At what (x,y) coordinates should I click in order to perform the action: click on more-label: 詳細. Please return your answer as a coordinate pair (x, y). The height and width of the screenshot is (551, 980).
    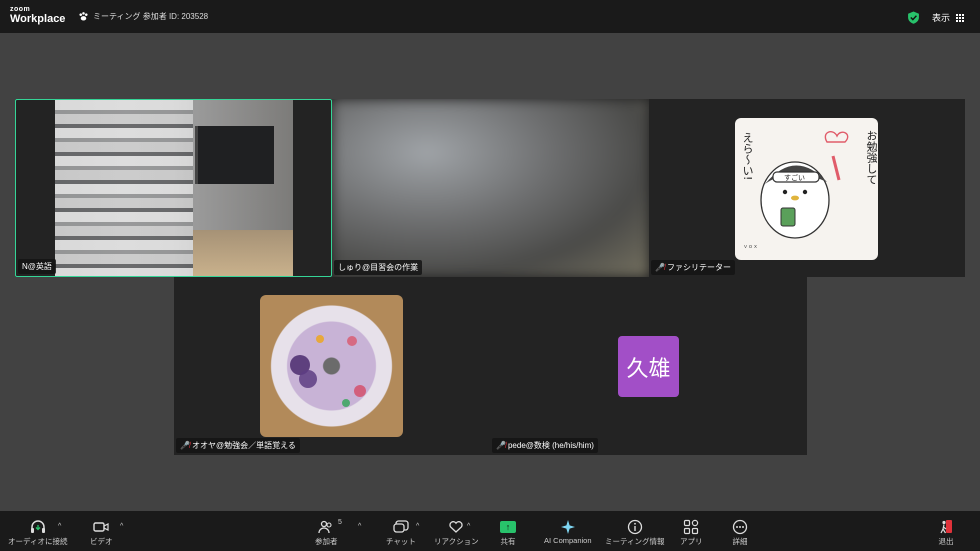
    Looking at the image, I should click on (740, 541).